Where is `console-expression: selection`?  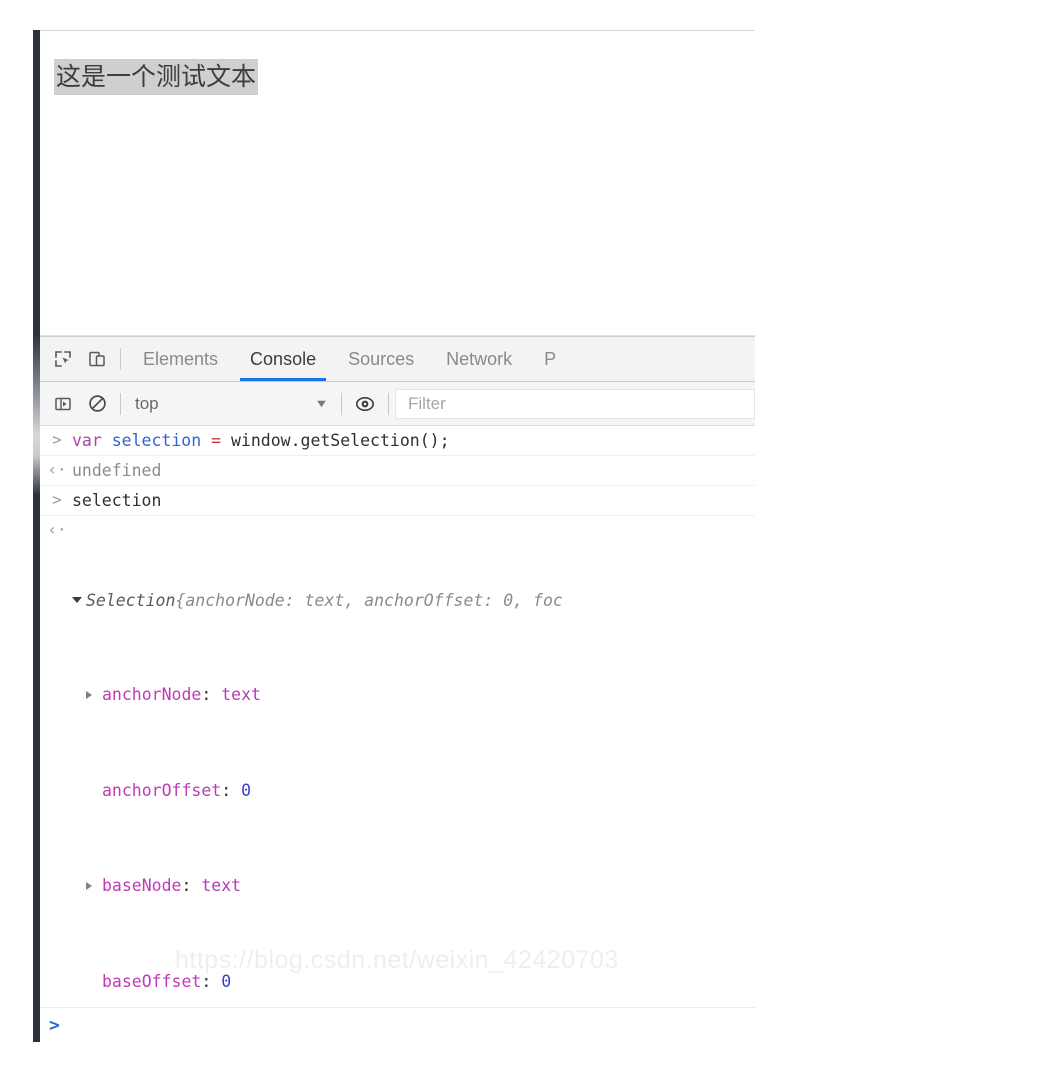 console-expression: selection is located at coordinates (117, 500).